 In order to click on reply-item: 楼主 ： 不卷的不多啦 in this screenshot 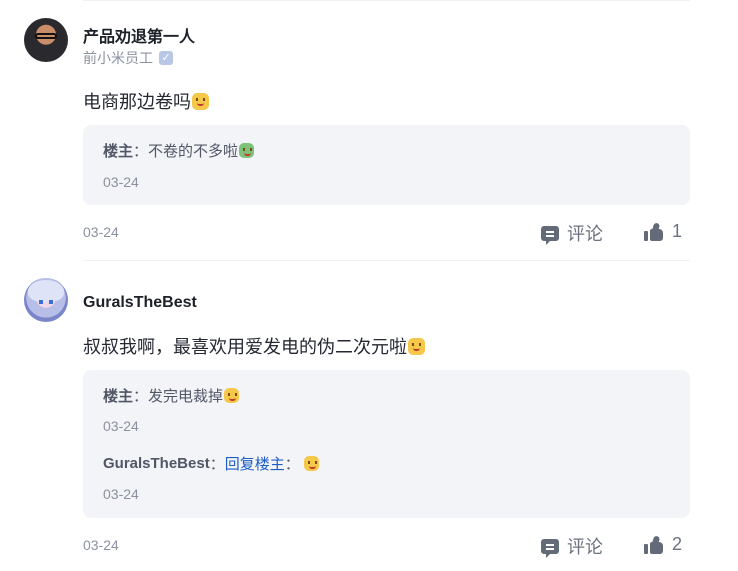, I will do `click(179, 150)`.